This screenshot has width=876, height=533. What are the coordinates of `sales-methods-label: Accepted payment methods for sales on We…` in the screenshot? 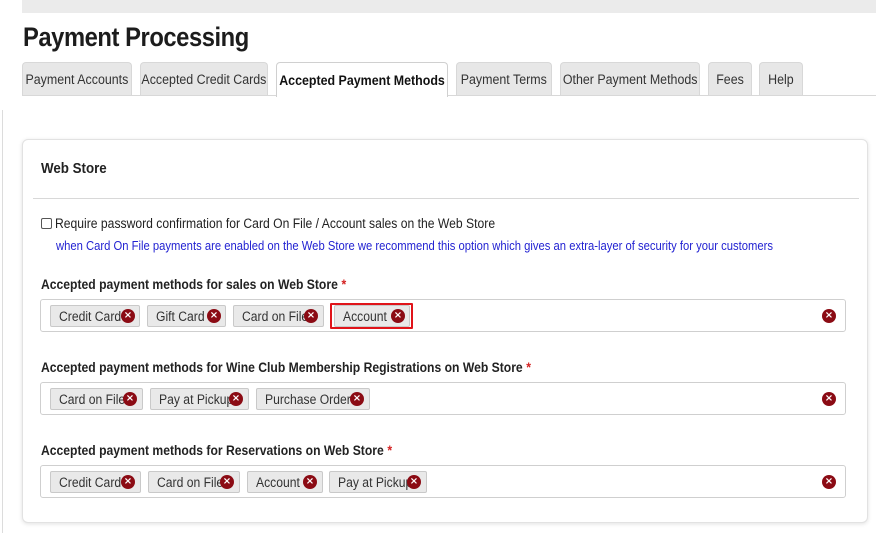 It's located at (194, 284).